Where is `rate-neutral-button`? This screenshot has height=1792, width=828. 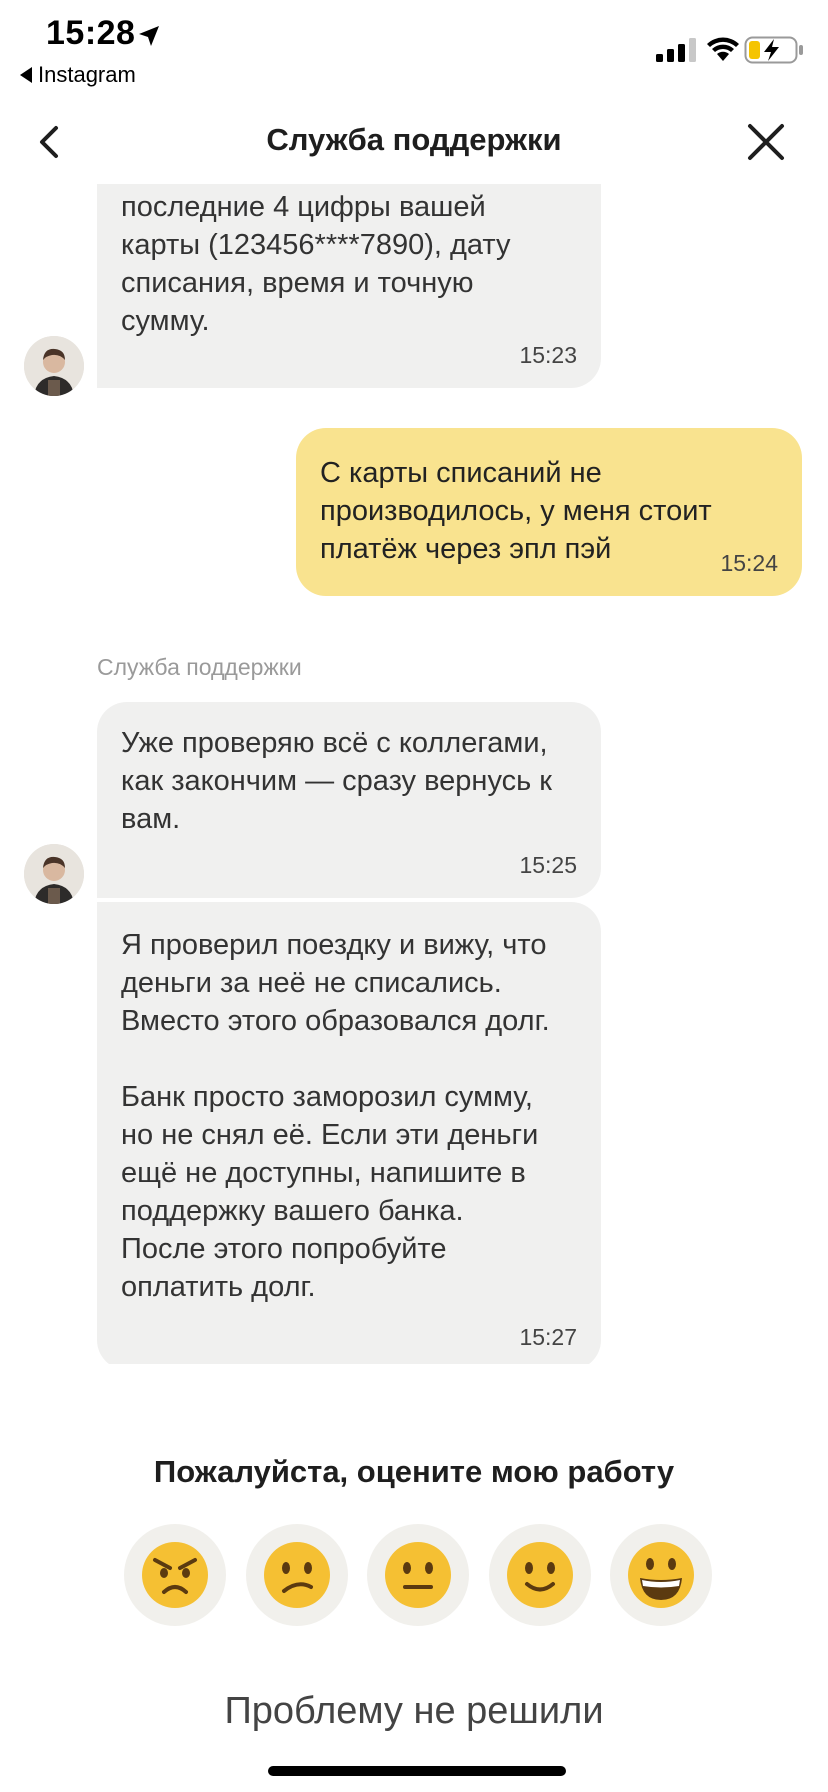
rate-neutral-button is located at coordinates (418, 1575).